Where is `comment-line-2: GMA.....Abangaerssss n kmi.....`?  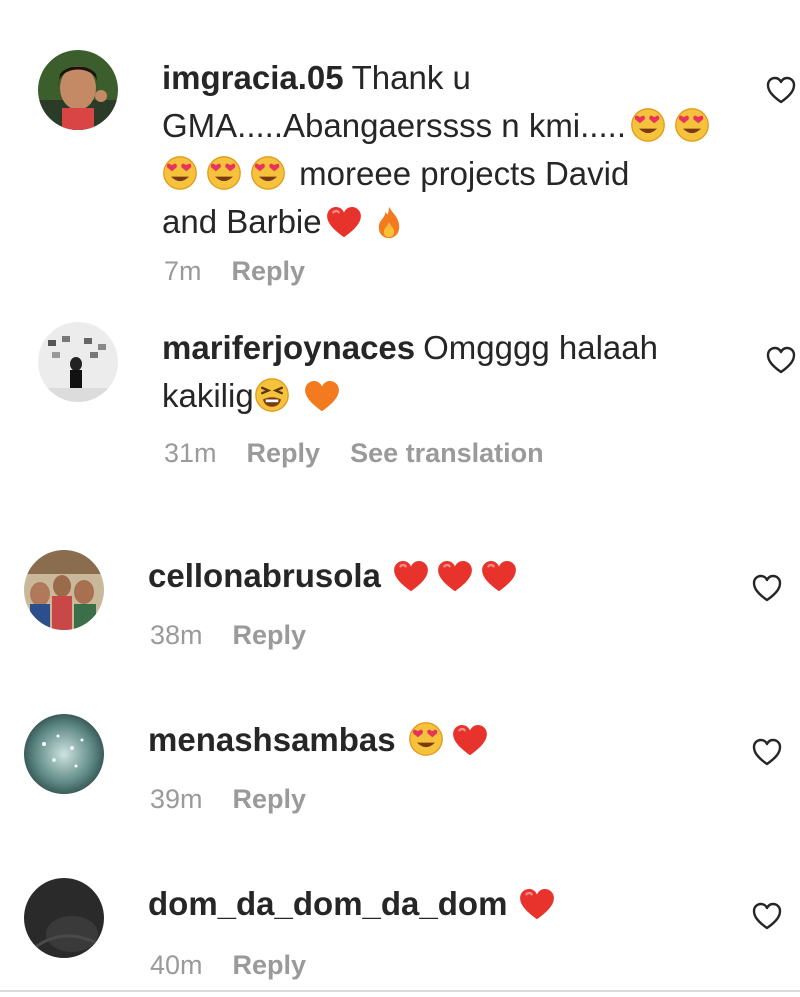 comment-line-2: GMA.....Abangaerssss n kmi..... is located at coordinates (394, 125).